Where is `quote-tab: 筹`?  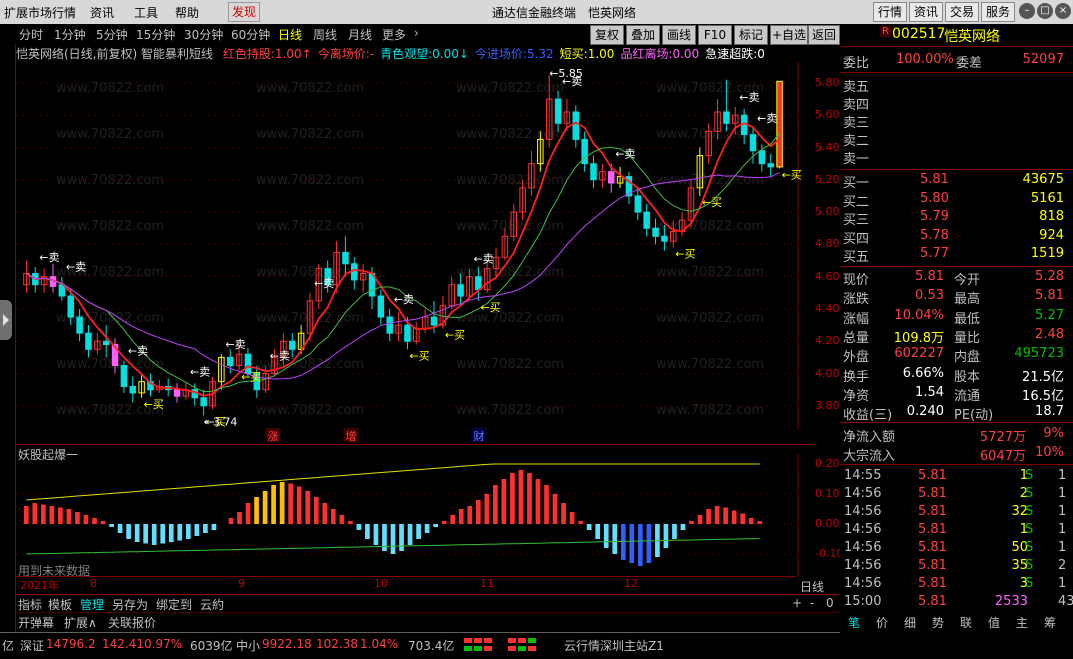
quote-tab: 筹 is located at coordinates (1050, 622).